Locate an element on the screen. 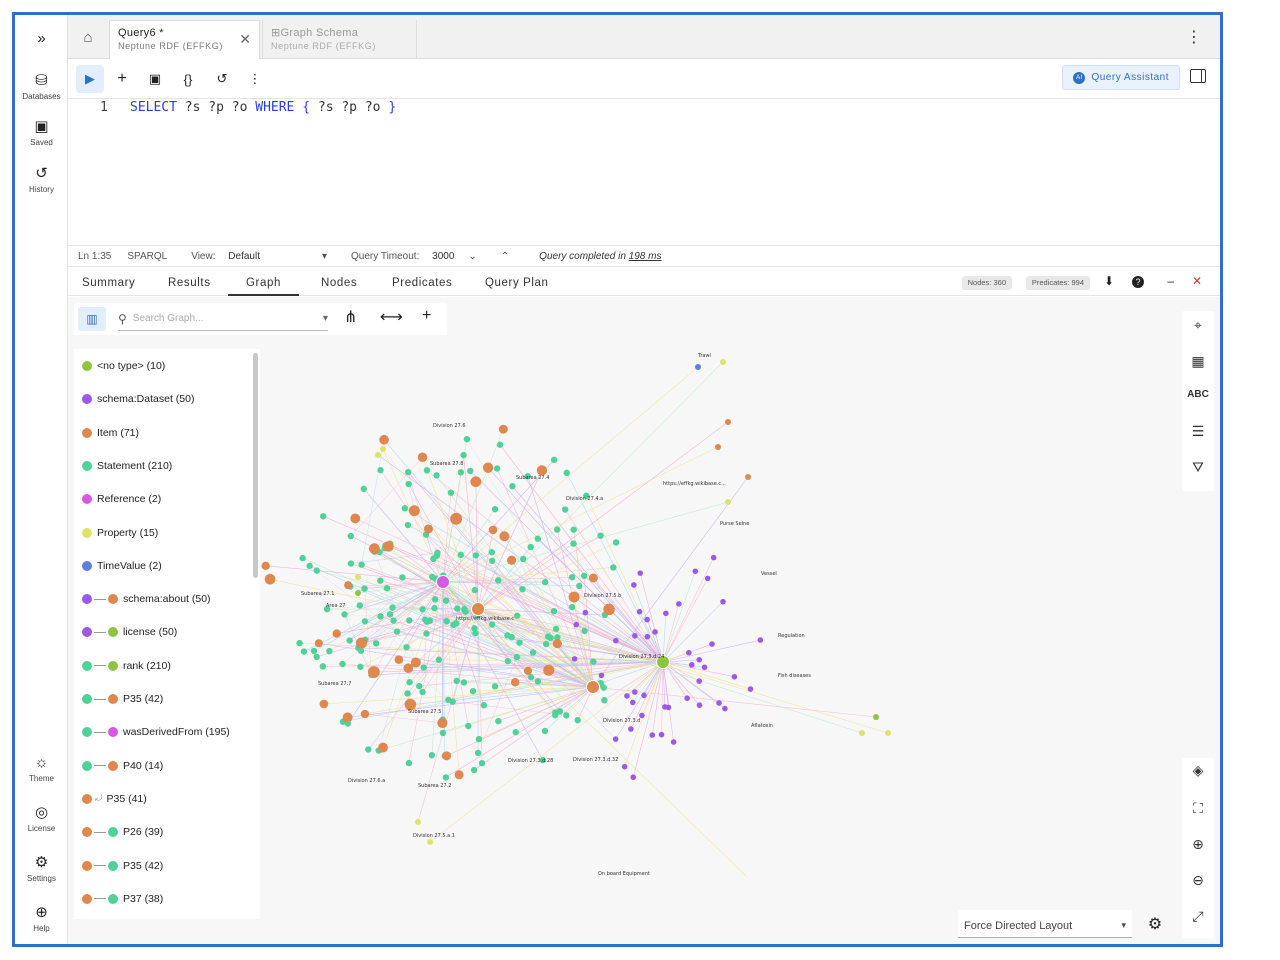 The width and height of the screenshot is (1280, 960). side-panel-icon is located at coordinates (1198, 76).